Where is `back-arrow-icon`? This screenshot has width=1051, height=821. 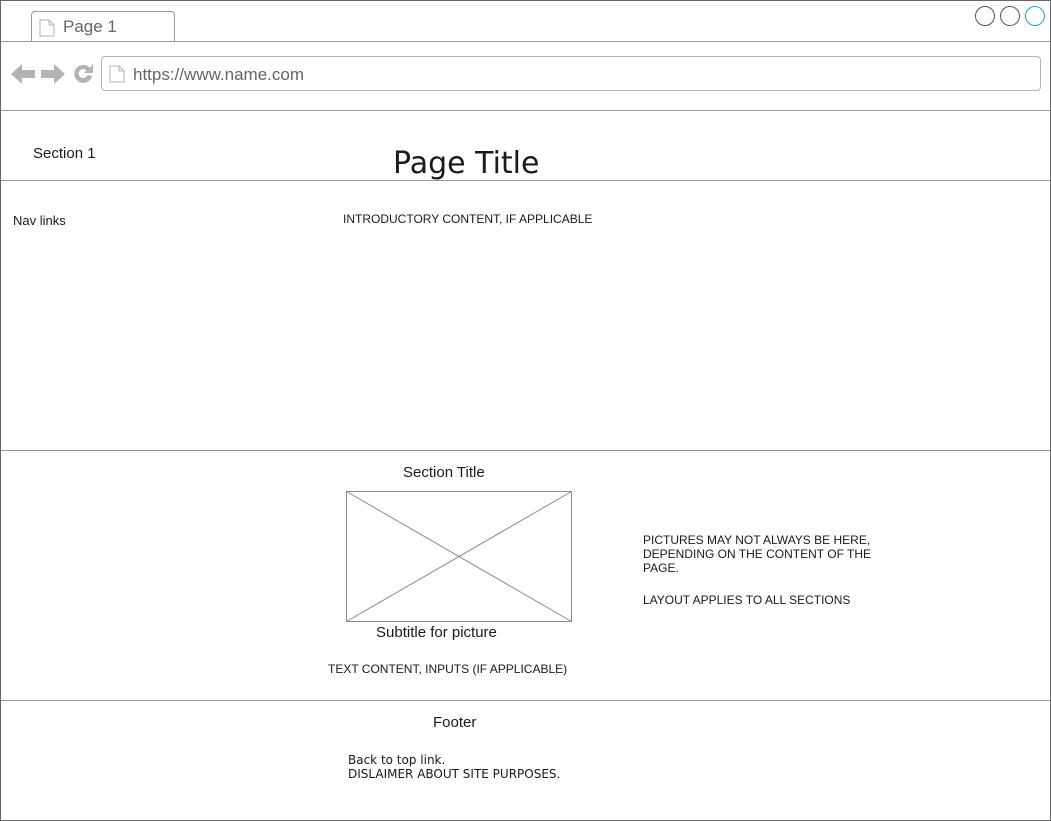
back-arrow-icon is located at coordinates (23, 74).